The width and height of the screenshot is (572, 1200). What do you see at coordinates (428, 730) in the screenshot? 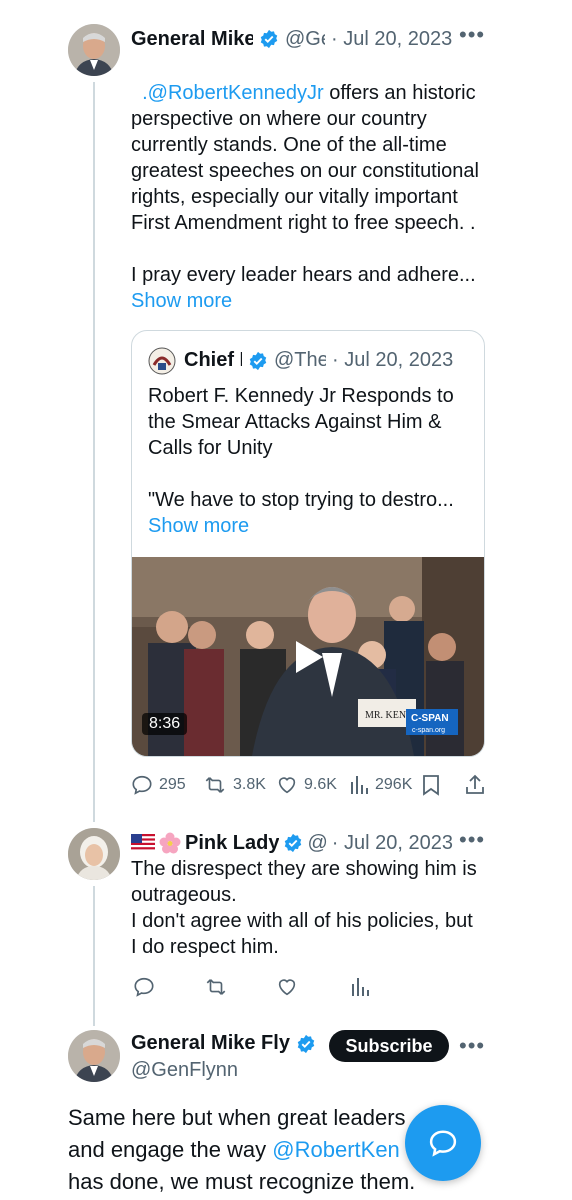
I see `network-url-text: c-span.org` at bounding box center [428, 730].